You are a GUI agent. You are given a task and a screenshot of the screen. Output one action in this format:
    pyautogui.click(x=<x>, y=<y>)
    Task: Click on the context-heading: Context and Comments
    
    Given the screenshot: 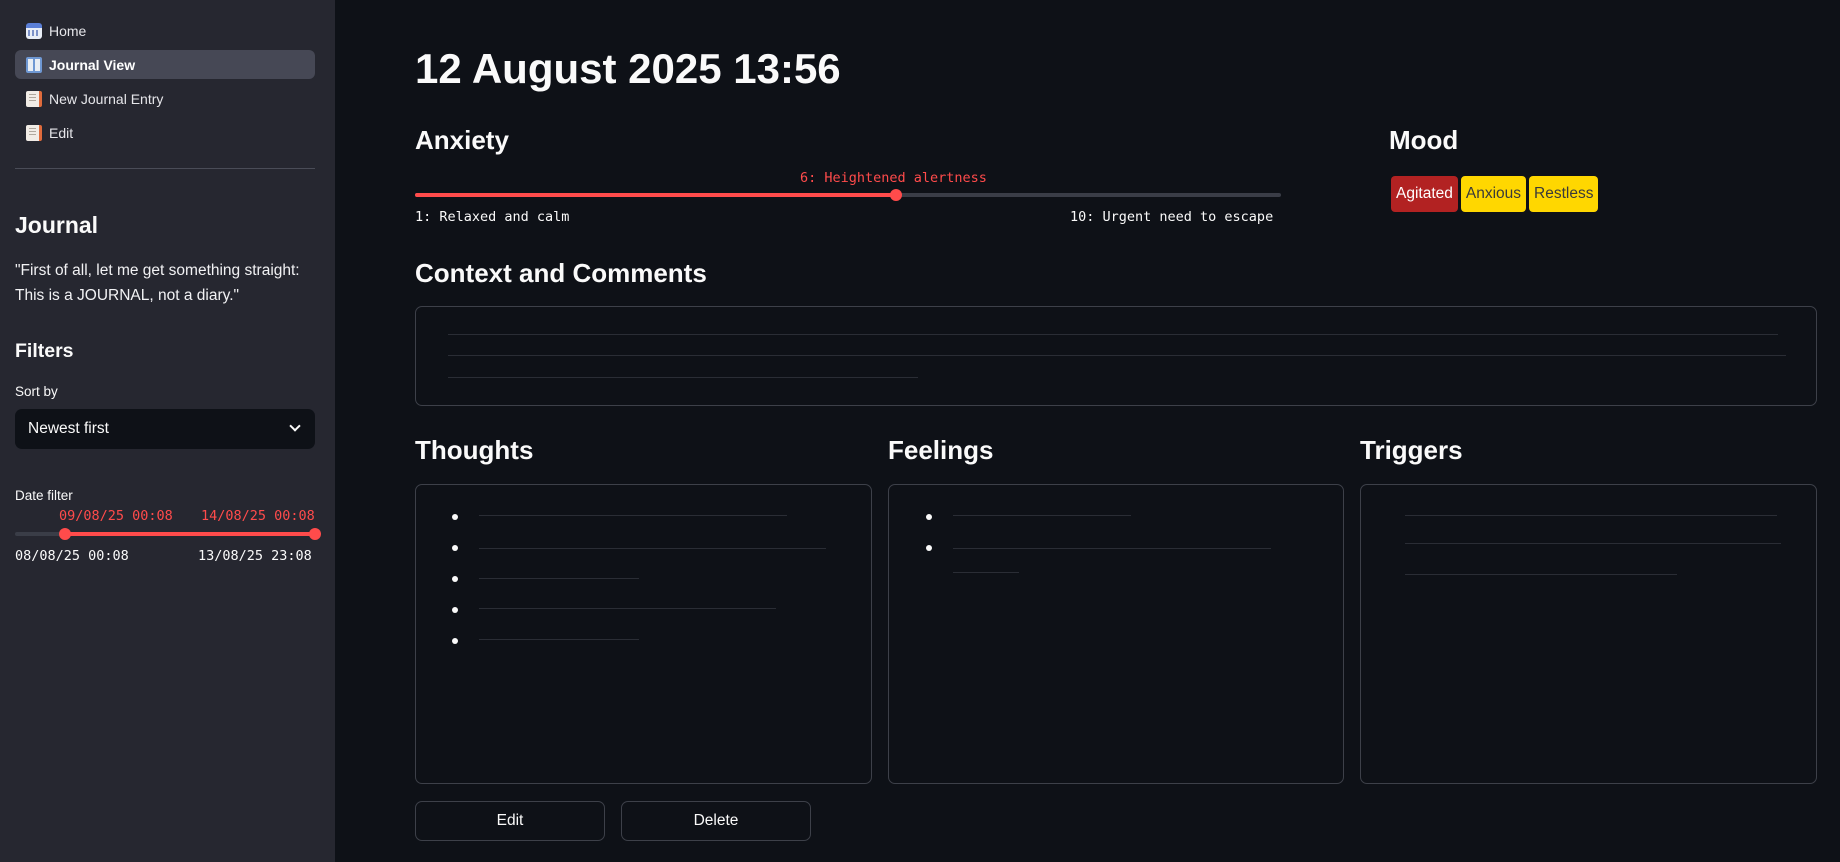 What is the action you would take?
    pyautogui.click(x=561, y=273)
    